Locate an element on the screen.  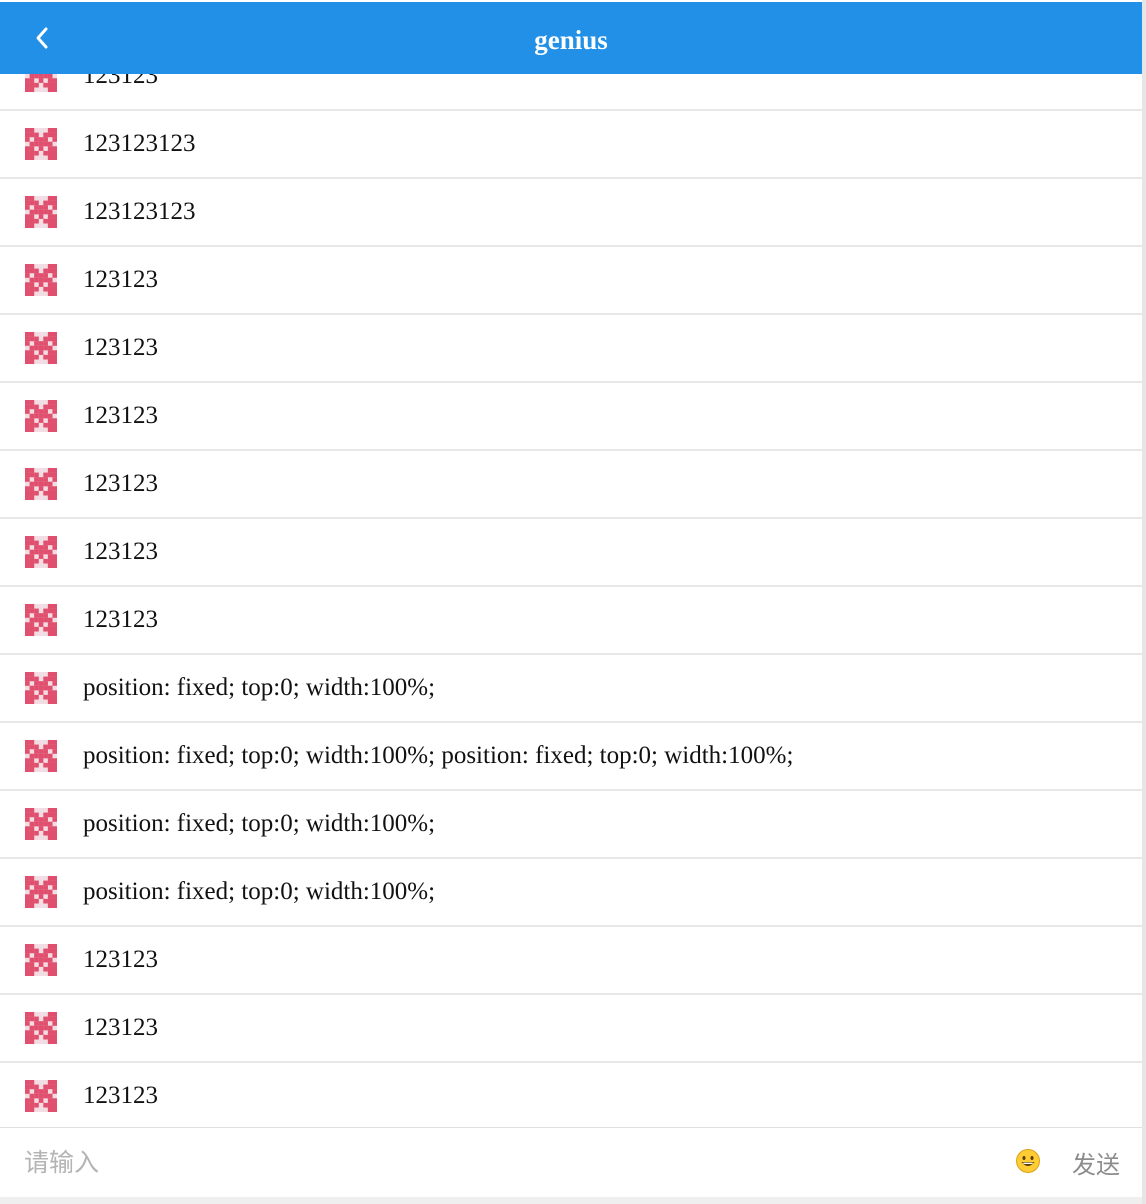
page-title: genius is located at coordinates (571, 40).